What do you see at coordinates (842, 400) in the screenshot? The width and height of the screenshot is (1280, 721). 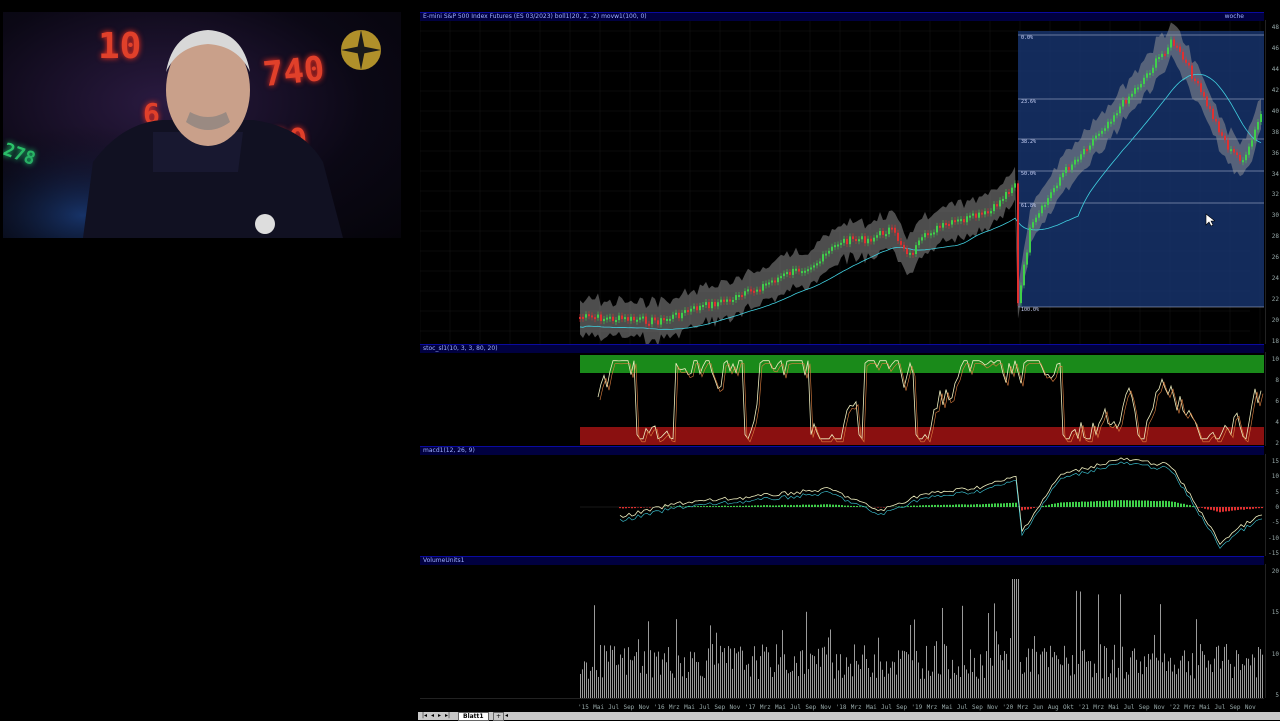 I see `stochastic-canvas` at bounding box center [842, 400].